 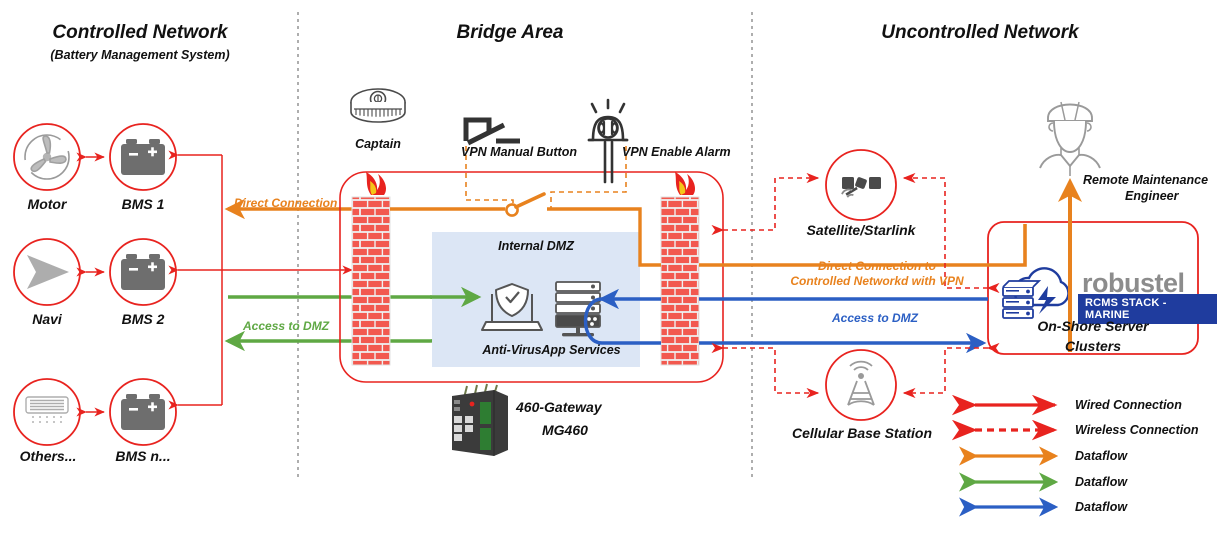 What do you see at coordinates (980, 32) in the screenshot?
I see `column-title-uncontrolled: Uncontrolled Network` at bounding box center [980, 32].